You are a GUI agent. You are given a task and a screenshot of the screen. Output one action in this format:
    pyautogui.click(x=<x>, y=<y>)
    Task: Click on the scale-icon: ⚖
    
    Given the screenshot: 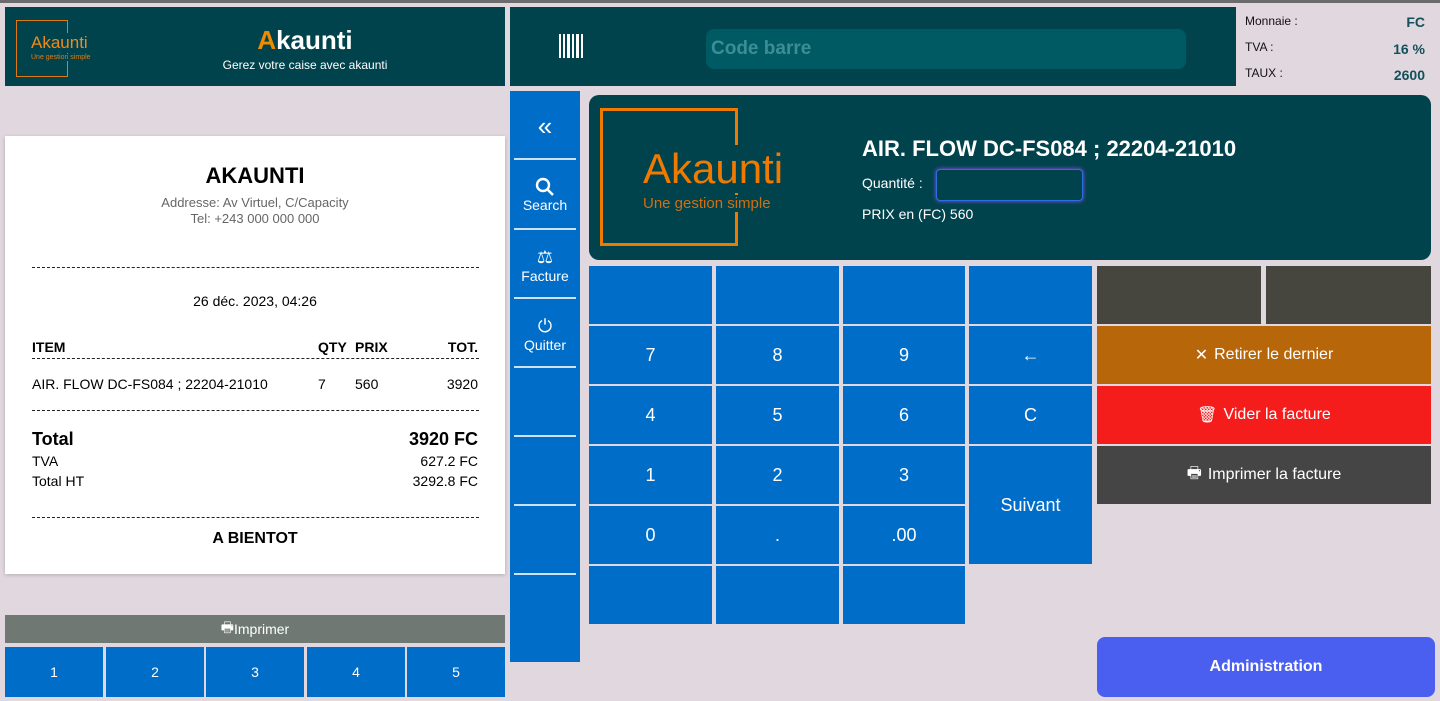 What is the action you would take?
    pyautogui.click(x=545, y=256)
    